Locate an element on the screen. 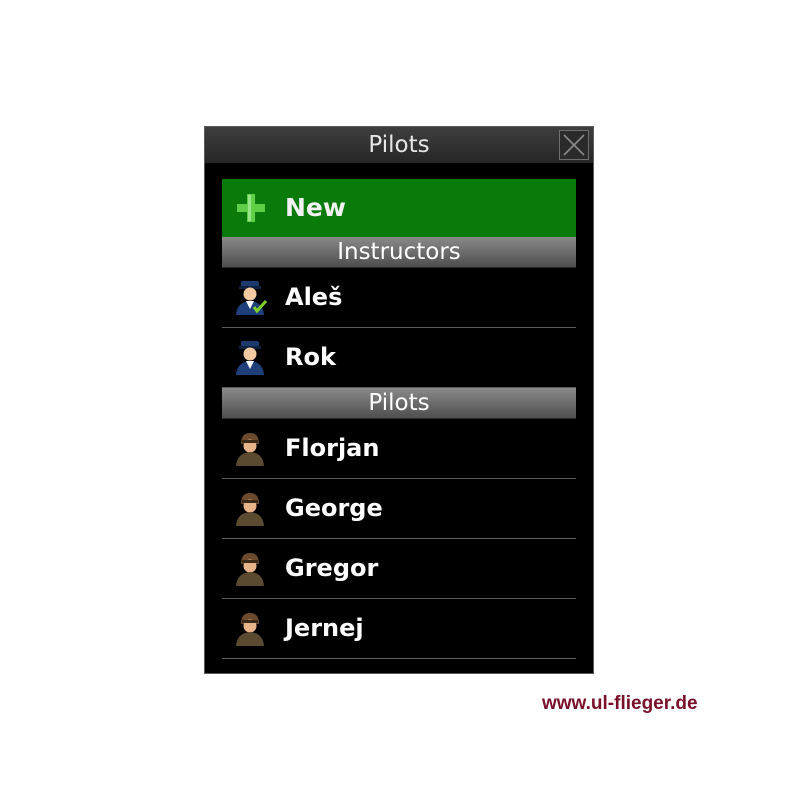  list-item-pilot: George is located at coordinates (399, 509).